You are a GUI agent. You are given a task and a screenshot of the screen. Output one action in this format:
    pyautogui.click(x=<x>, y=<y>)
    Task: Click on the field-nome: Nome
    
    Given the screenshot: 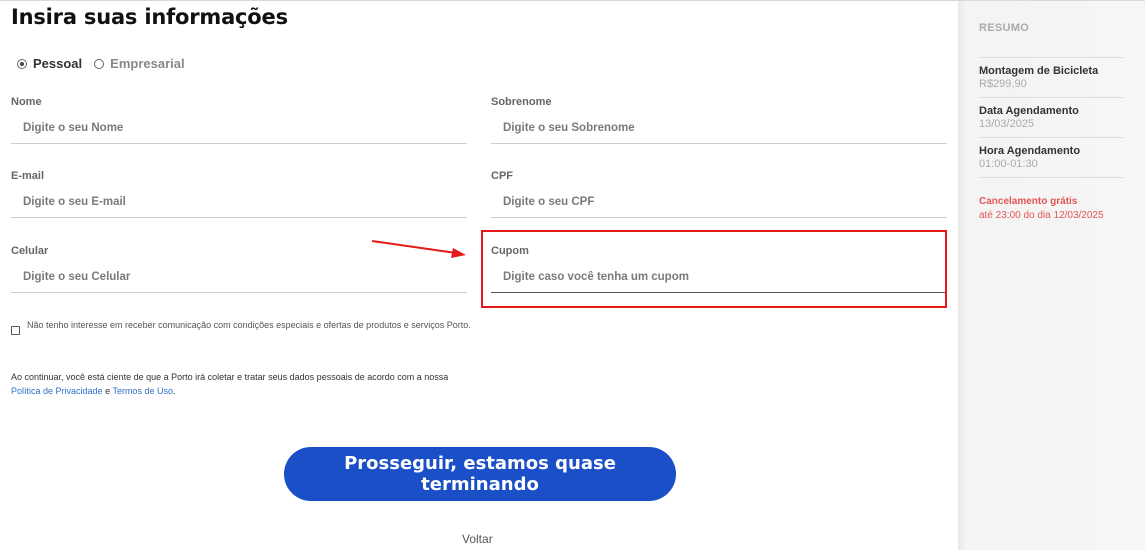 What is the action you would take?
    pyautogui.click(x=239, y=121)
    